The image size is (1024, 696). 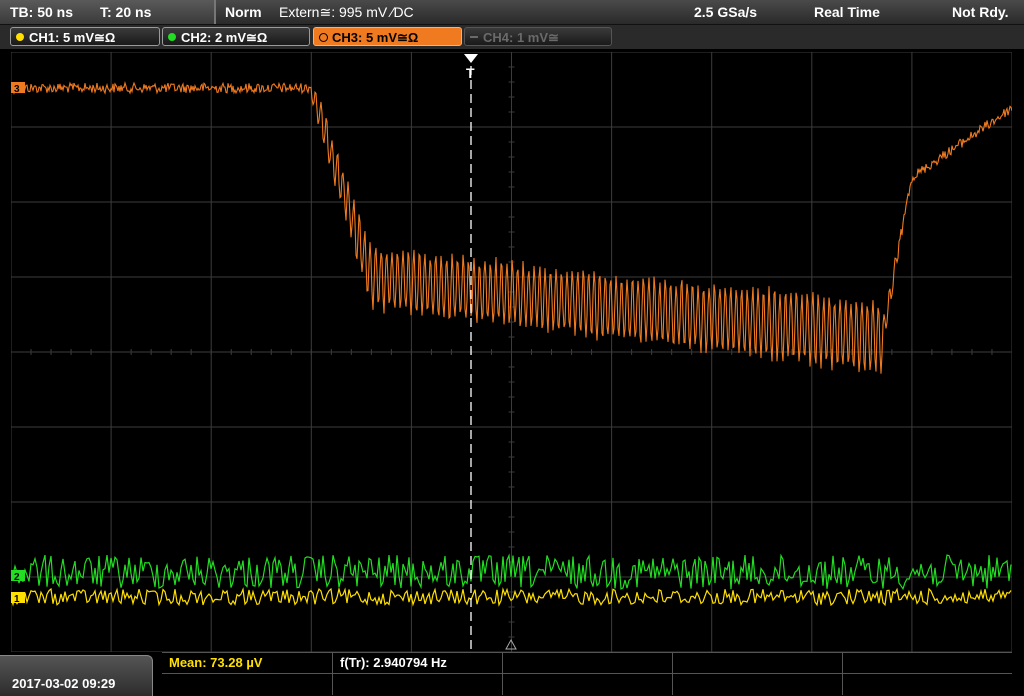 What do you see at coordinates (323, 37) in the screenshot?
I see `channel-3-dot-icon` at bounding box center [323, 37].